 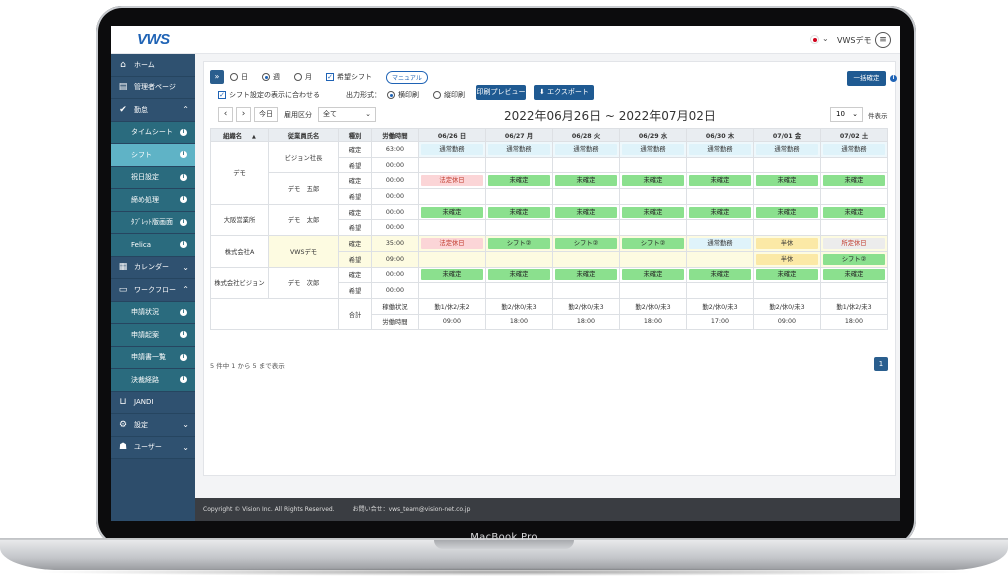 I want to click on employee-cell: デモ 次郎, so click(x=303, y=282).